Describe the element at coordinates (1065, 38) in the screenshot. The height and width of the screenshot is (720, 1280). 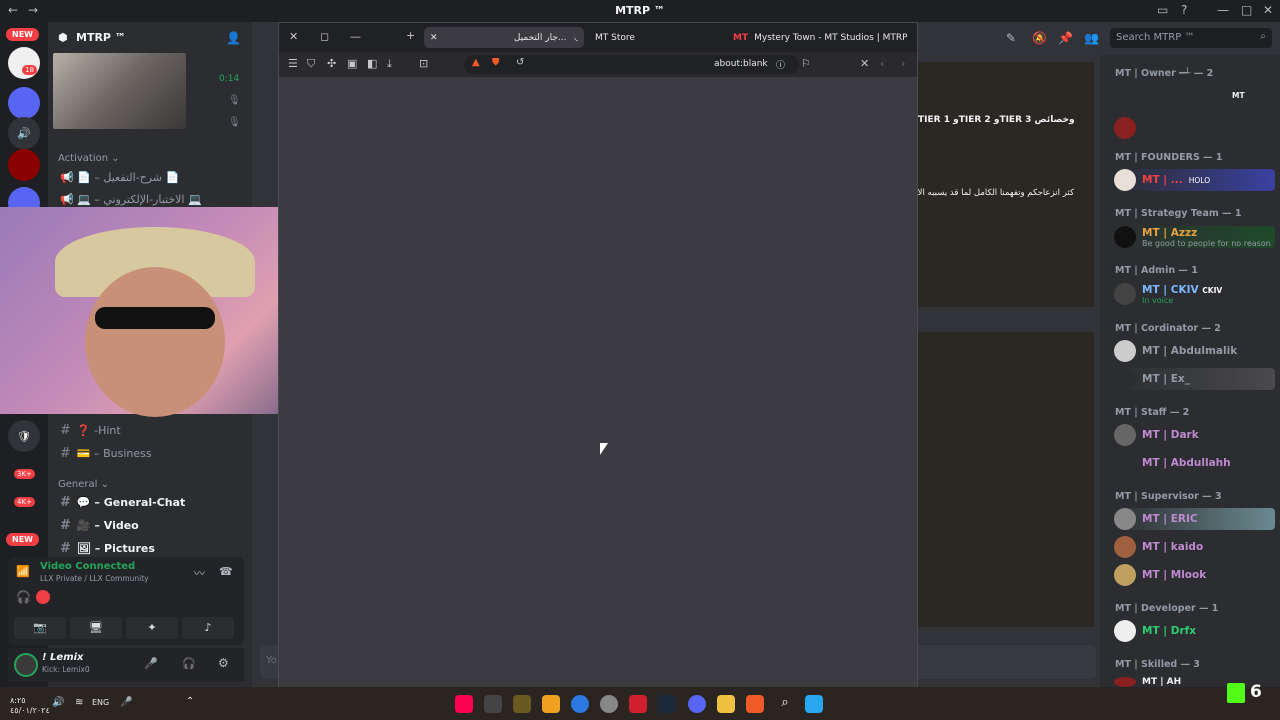
I see `pin-icon: 📌` at that location.